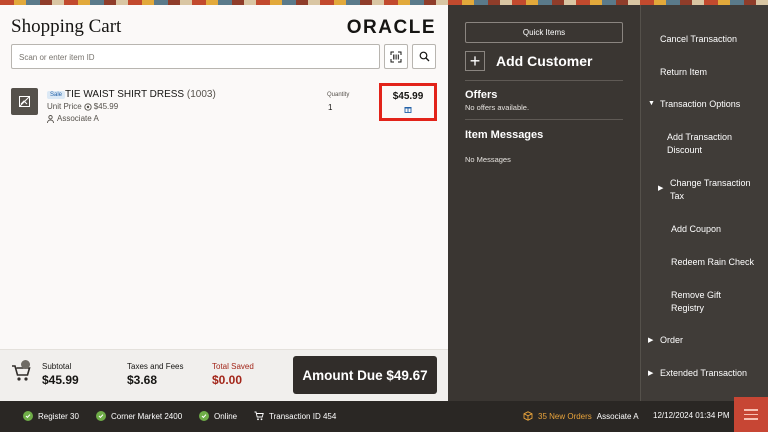 The image size is (768, 432). Describe the element at coordinates (696, 229) in the screenshot. I see `add-coupon-button: Add Coupon` at that location.